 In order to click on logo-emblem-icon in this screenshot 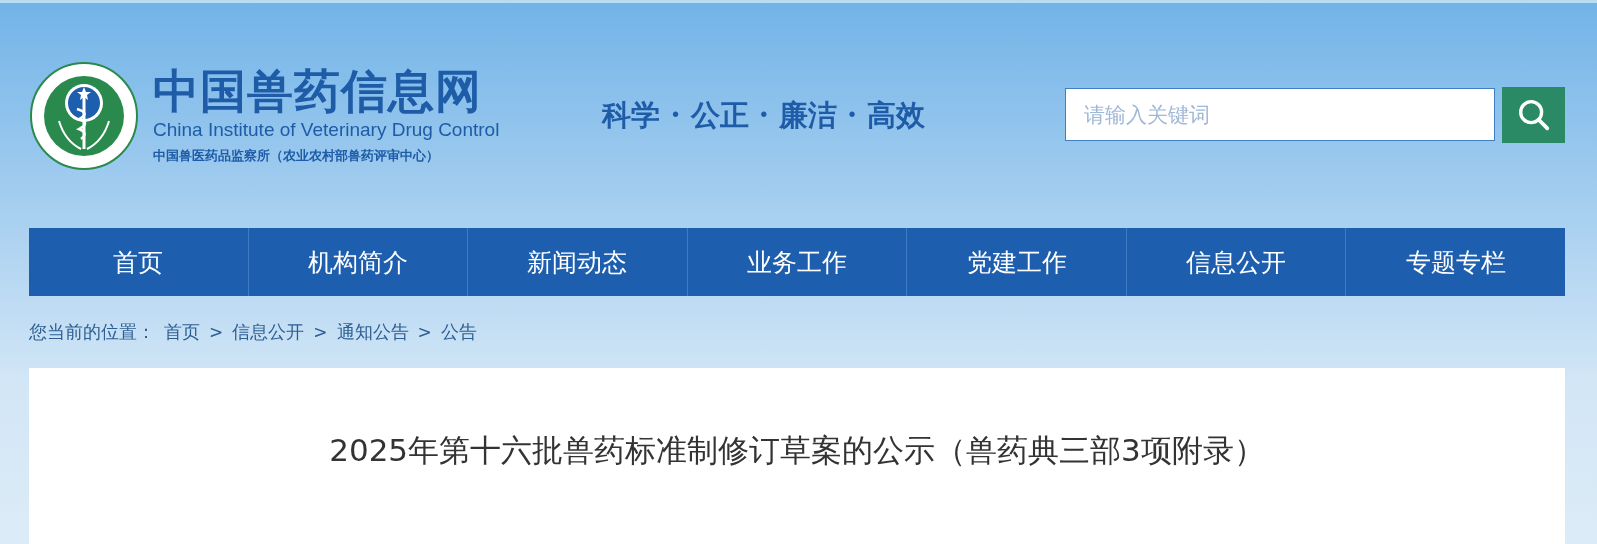, I will do `click(84, 115)`.